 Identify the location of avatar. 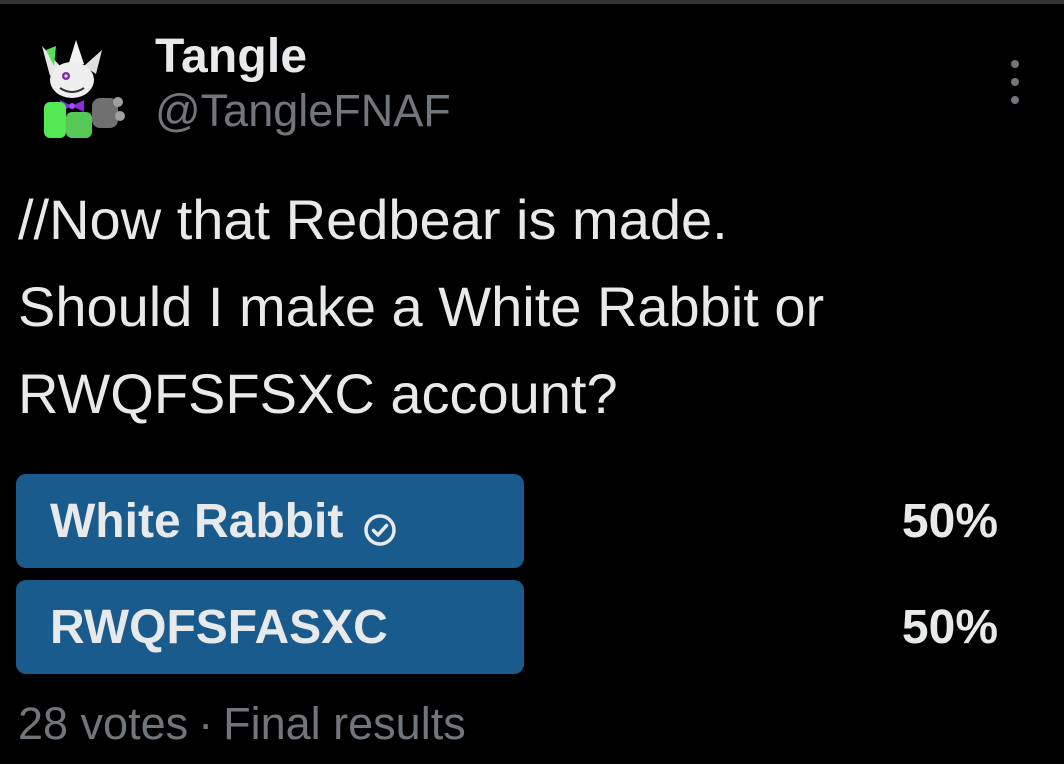
(80, 88).